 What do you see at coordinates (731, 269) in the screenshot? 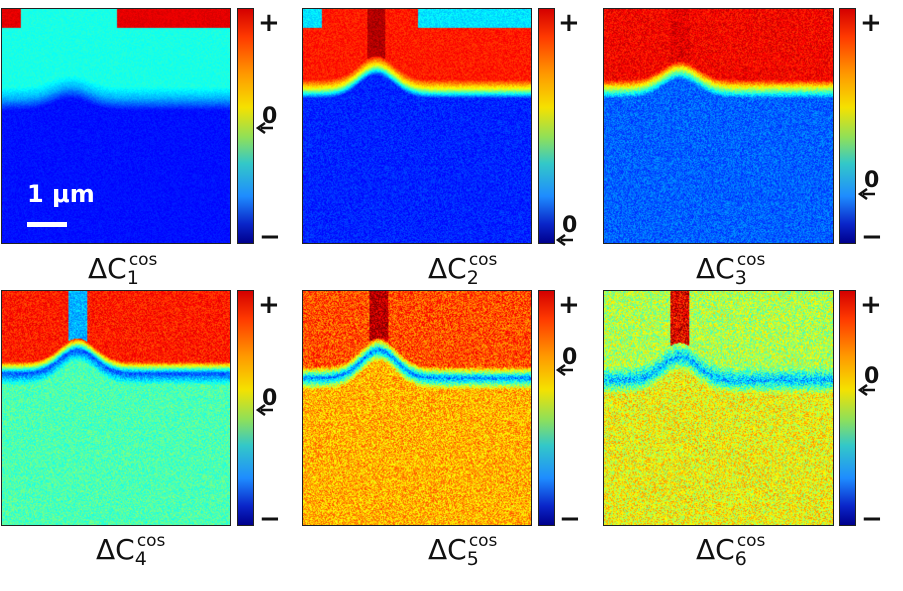
I see `panel-label-3: ΔC3cos` at bounding box center [731, 269].